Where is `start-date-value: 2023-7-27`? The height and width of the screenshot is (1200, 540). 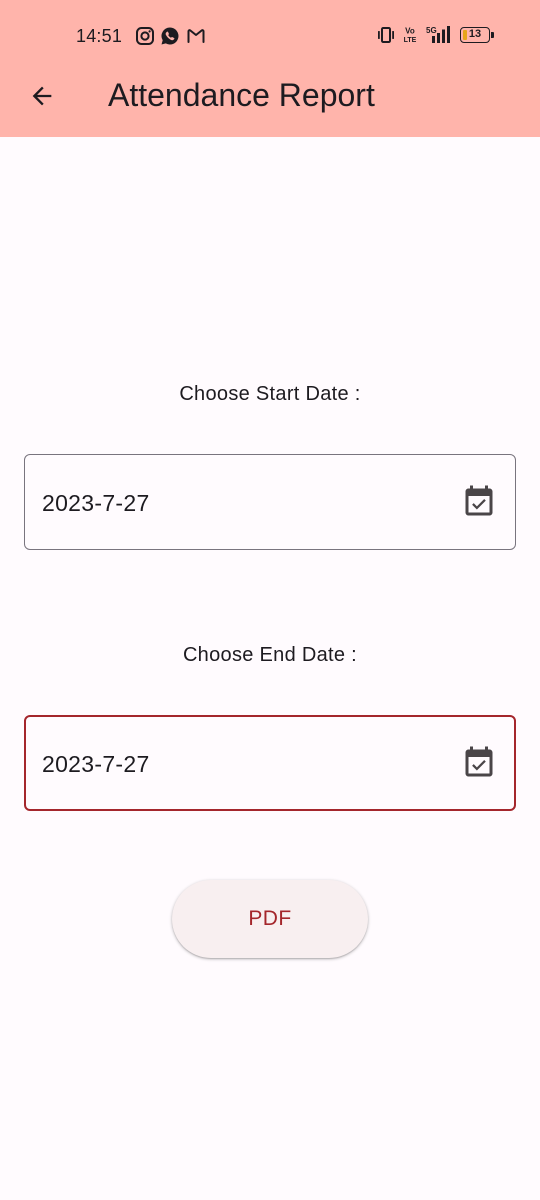
start-date-value: 2023-7-27 is located at coordinates (96, 503).